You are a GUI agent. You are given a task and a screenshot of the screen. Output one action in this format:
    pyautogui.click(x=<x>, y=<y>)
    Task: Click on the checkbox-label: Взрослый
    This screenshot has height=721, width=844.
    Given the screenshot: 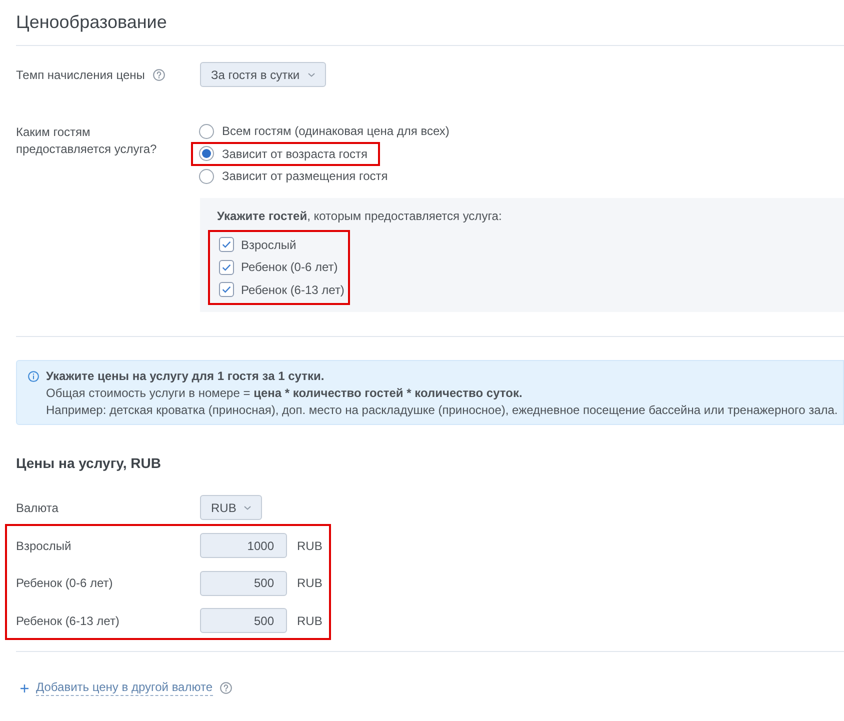 What is the action you would take?
    pyautogui.click(x=268, y=245)
    